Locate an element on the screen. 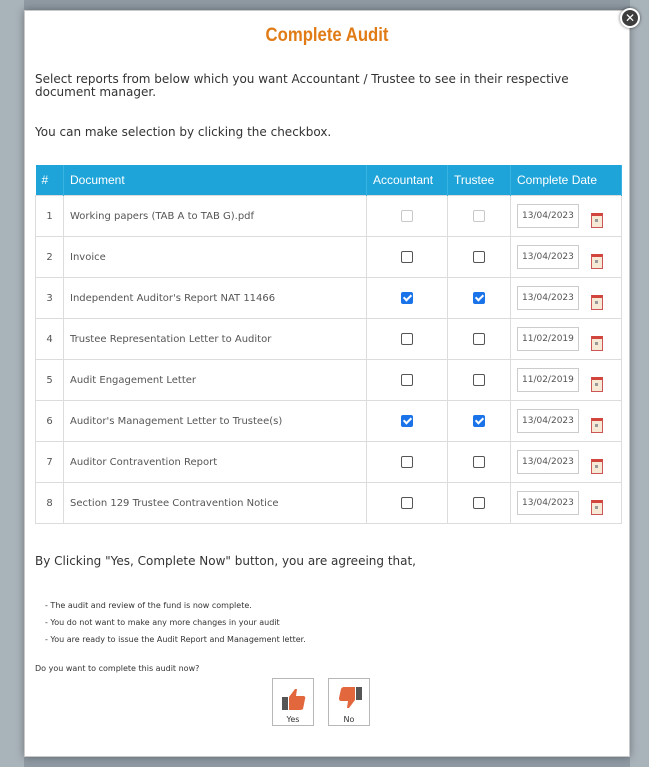 This screenshot has width=649, height=767. backdrop-strip-left is located at coordinates (12, 383).